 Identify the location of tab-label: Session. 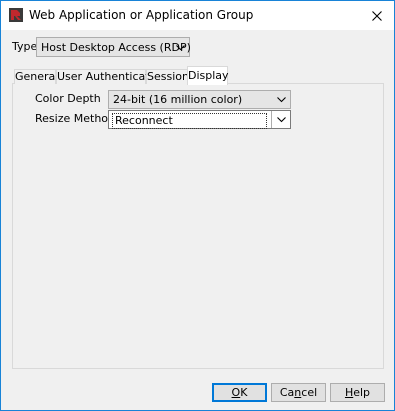
(168, 76).